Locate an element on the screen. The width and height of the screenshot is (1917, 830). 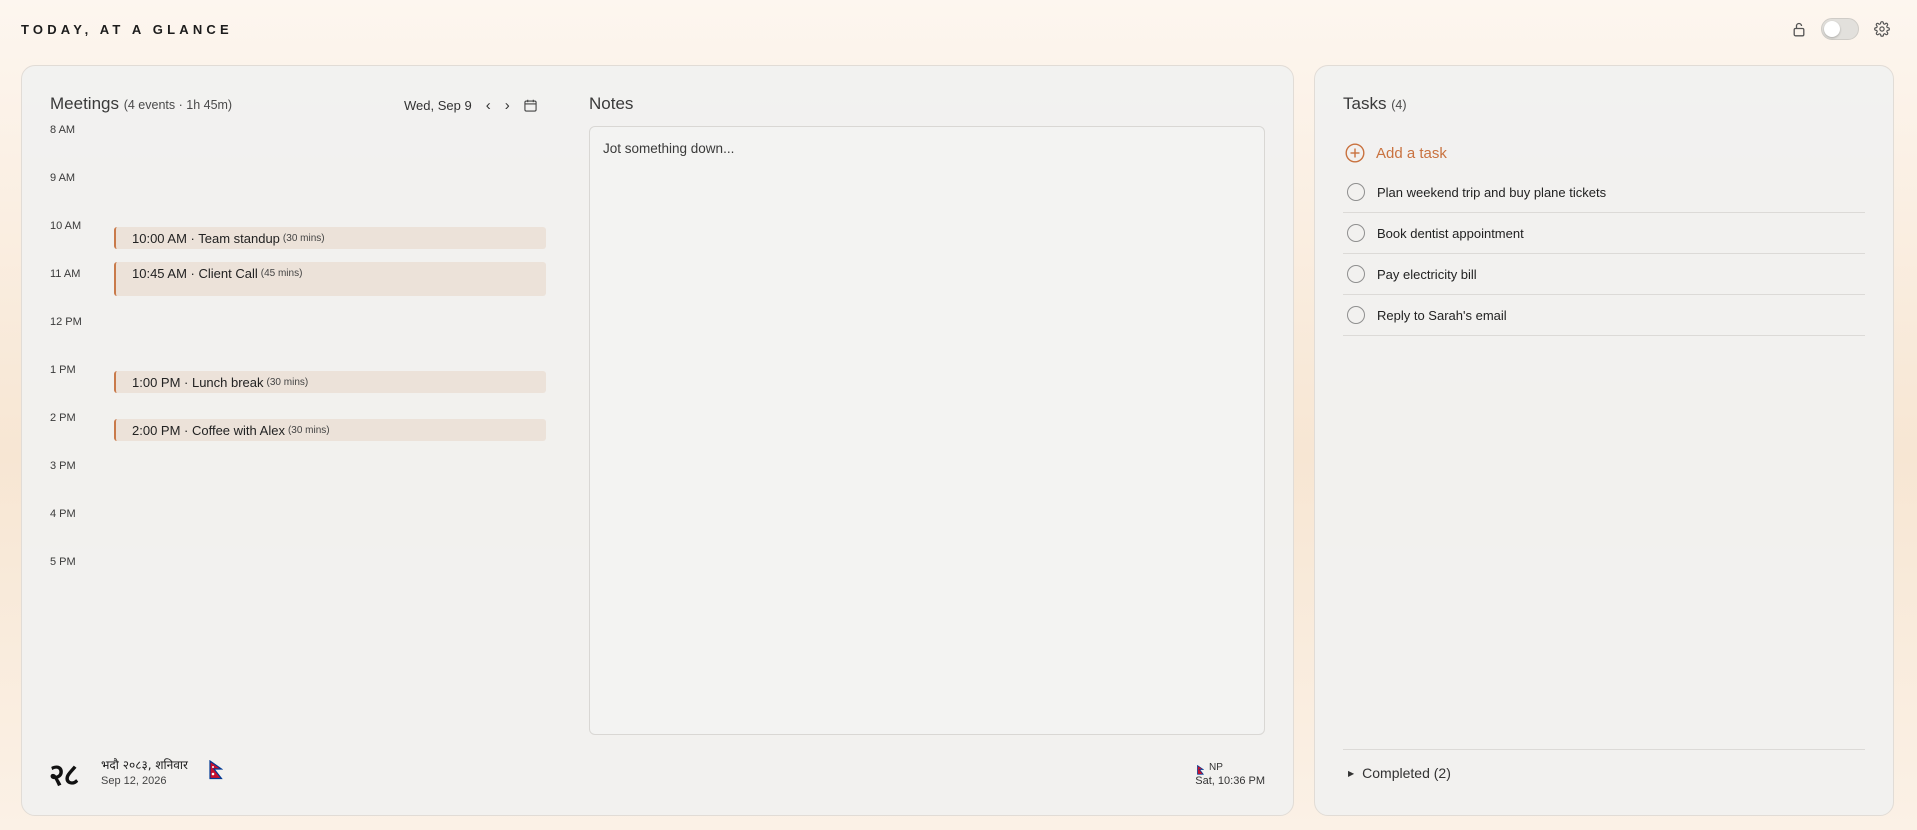
task-item: Book dentist appointment is located at coordinates (1604, 233).